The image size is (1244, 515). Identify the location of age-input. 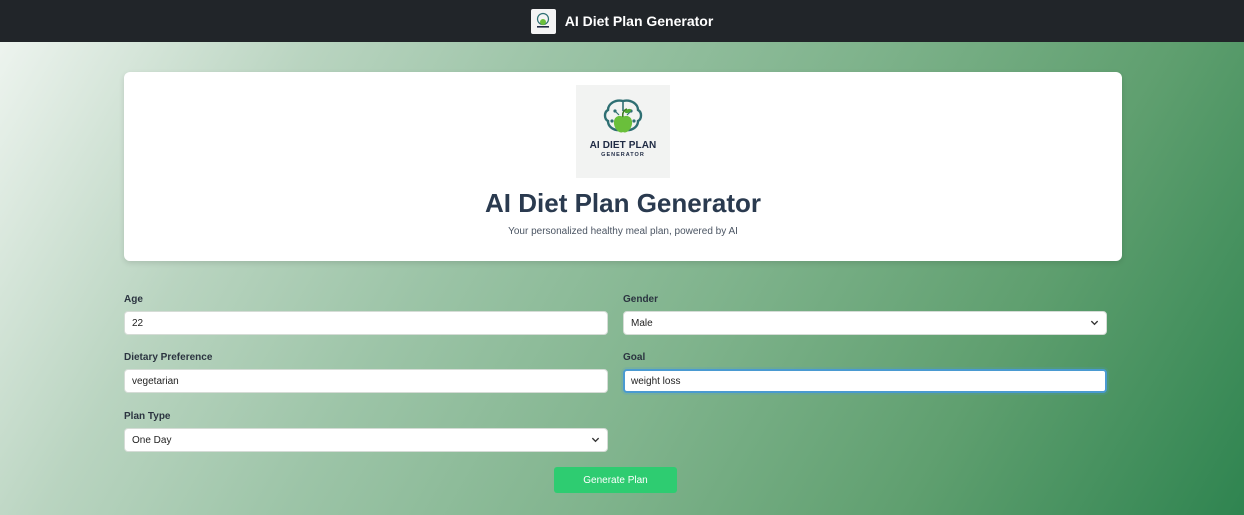
(366, 323).